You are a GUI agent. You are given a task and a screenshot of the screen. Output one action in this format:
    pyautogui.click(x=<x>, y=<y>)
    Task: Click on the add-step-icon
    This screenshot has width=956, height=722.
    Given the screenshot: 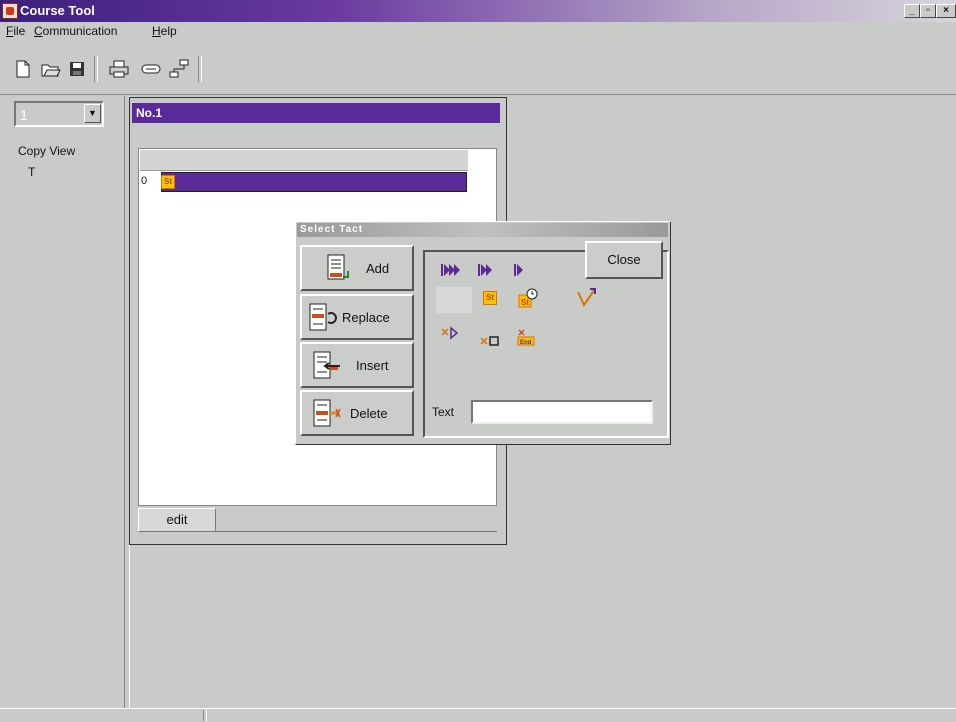 What is the action you would take?
    pyautogui.click(x=338, y=267)
    